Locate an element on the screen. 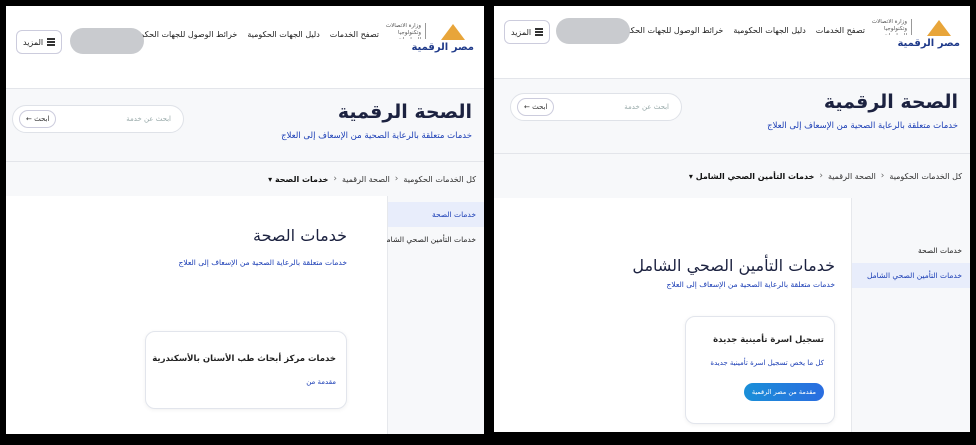 Image resolution: width=976 pixels, height=445 pixels. card-provider: مقدمة من is located at coordinates (321, 382).